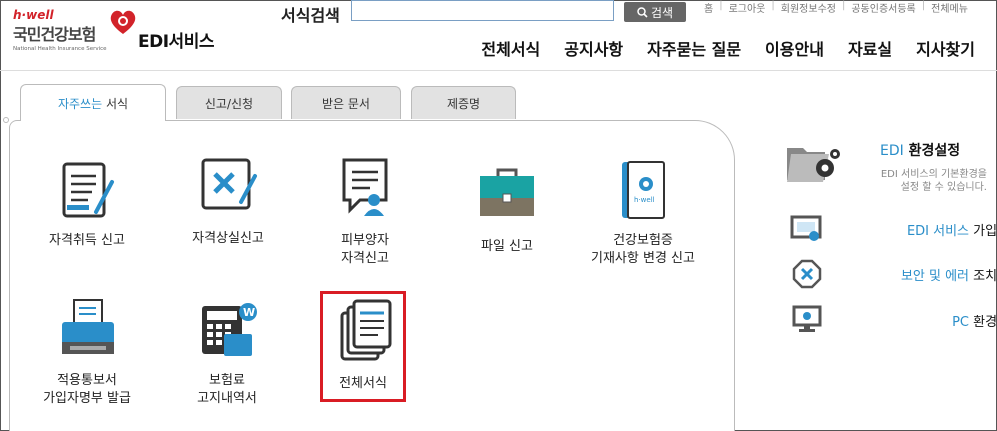 The image size is (997, 431). What do you see at coordinates (227, 389) in the screenshot?
I see `form-label: 보험료 고지내역서` at bounding box center [227, 389].